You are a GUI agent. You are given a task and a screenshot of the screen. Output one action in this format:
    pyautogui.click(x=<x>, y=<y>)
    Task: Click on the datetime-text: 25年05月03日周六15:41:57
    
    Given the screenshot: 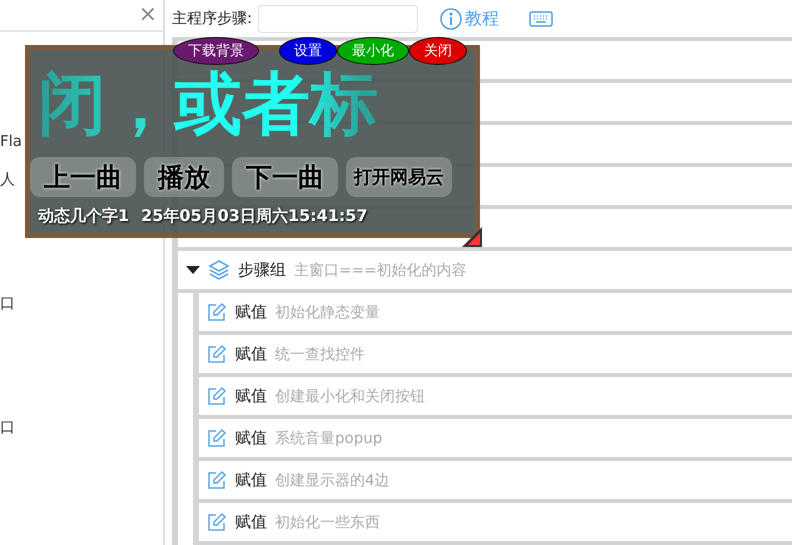 What is the action you would take?
    pyautogui.click(x=254, y=216)
    